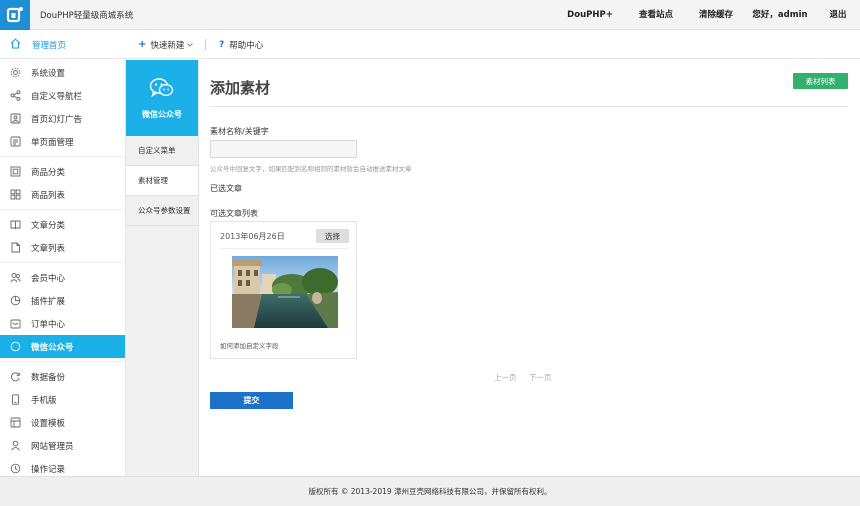 This screenshot has width=860, height=506. What do you see at coordinates (15, 15) in the screenshot?
I see `logo-icon` at bounding box center [15, 15].